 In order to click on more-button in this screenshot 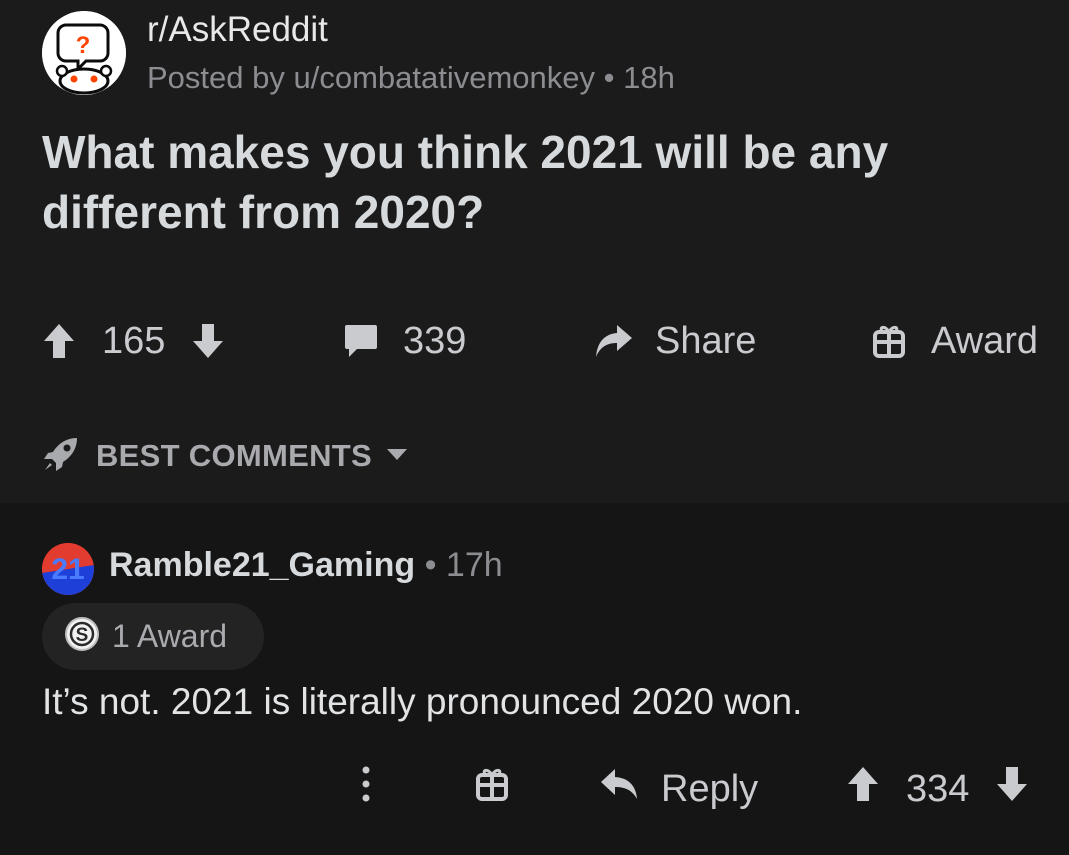, I will do `click(366, 789)`.